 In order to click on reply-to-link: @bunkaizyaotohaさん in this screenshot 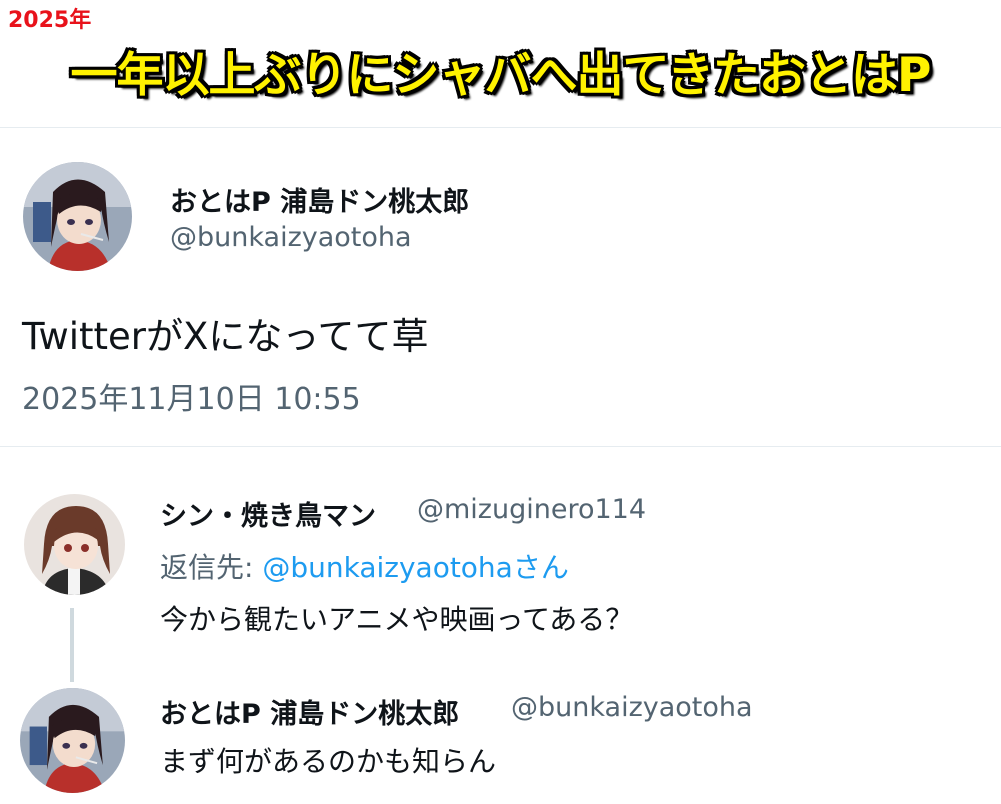, I will do `click(415, 567)`.